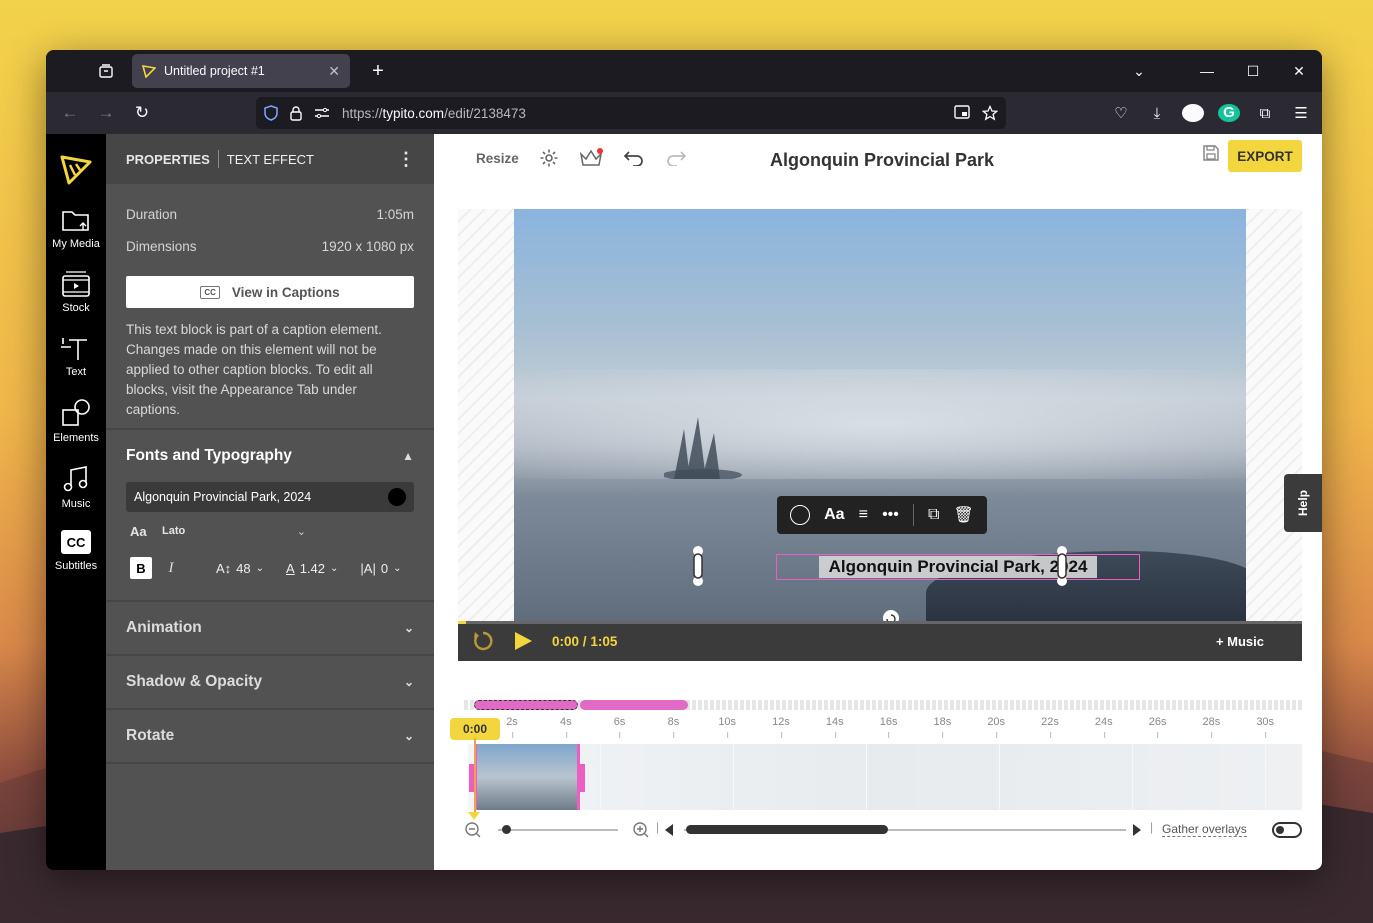 The width and height of the screenshot is (1373, 923). What do you see at coordinates (270, 292) in the screenshot?
I see `view-in-captions-button: CC View in Captions` at bounding box center [270, 292].